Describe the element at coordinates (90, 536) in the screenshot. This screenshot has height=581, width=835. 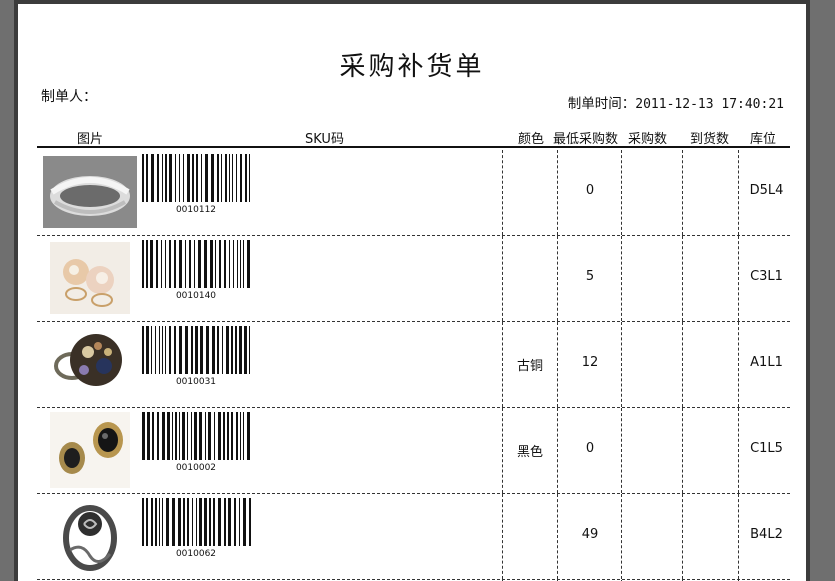
I see `rose-vine-ring-photo` at that location.